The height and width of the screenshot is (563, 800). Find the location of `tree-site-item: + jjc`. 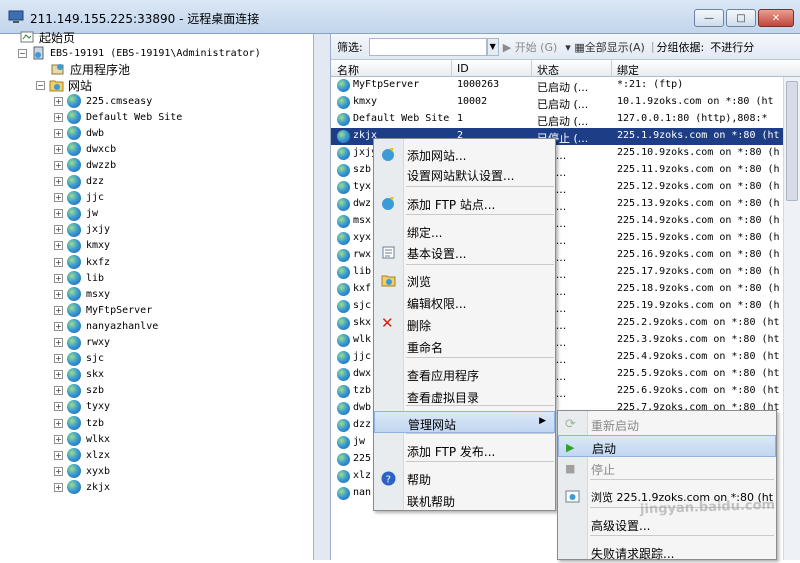

tree-site-item: + jjc is located at coordinates (79, 198).